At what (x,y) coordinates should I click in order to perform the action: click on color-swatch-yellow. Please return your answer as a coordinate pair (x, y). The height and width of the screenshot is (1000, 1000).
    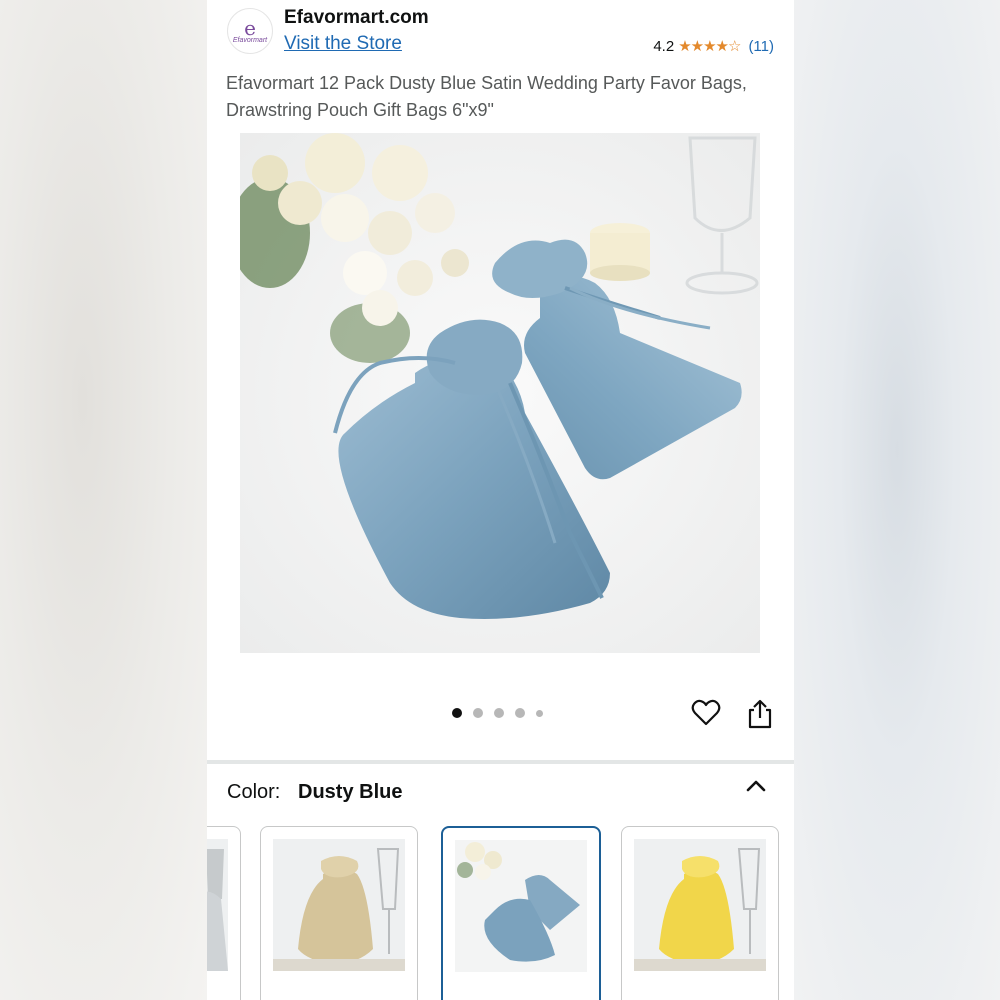
    Looking at the image, I should click on (700, 913).